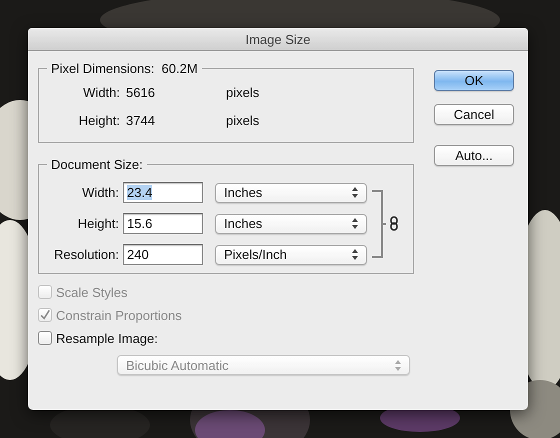 The width and height of the screenshot is (560, 438). Describe the element at coordinates (140, 92) in the screenshot. I see `field-value: 5616` at that location.